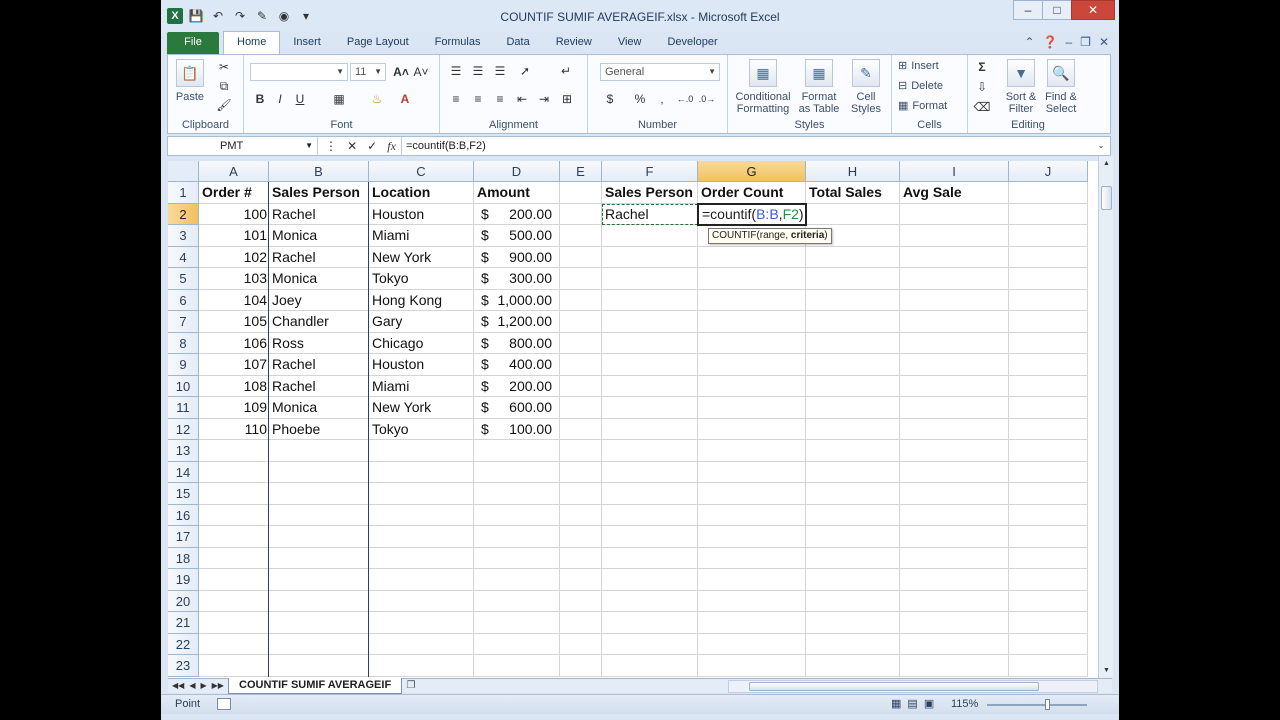 The height and width of the screenshot is (720, 1280). Describe the element at coordinates (896, 703) in the screenshot. I see `normal-view-icon: ▦` at that location.